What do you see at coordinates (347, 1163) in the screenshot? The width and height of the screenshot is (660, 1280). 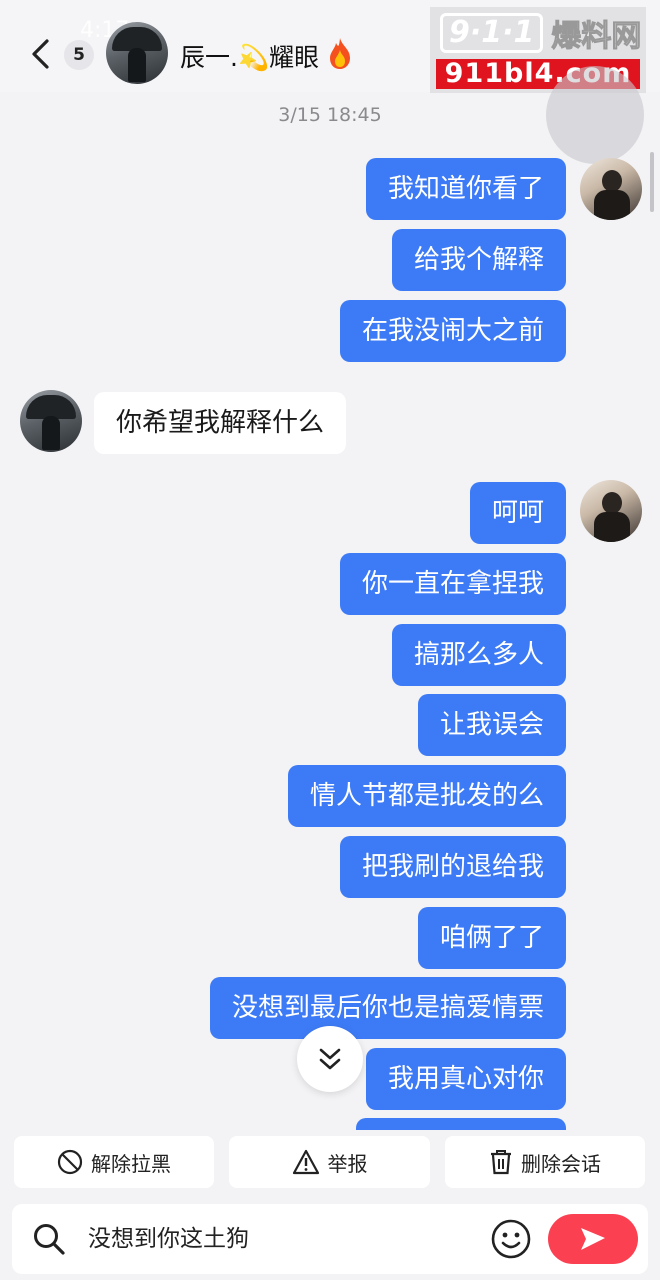 I see `report-label: 举报` at bounding box center [347, 1163].